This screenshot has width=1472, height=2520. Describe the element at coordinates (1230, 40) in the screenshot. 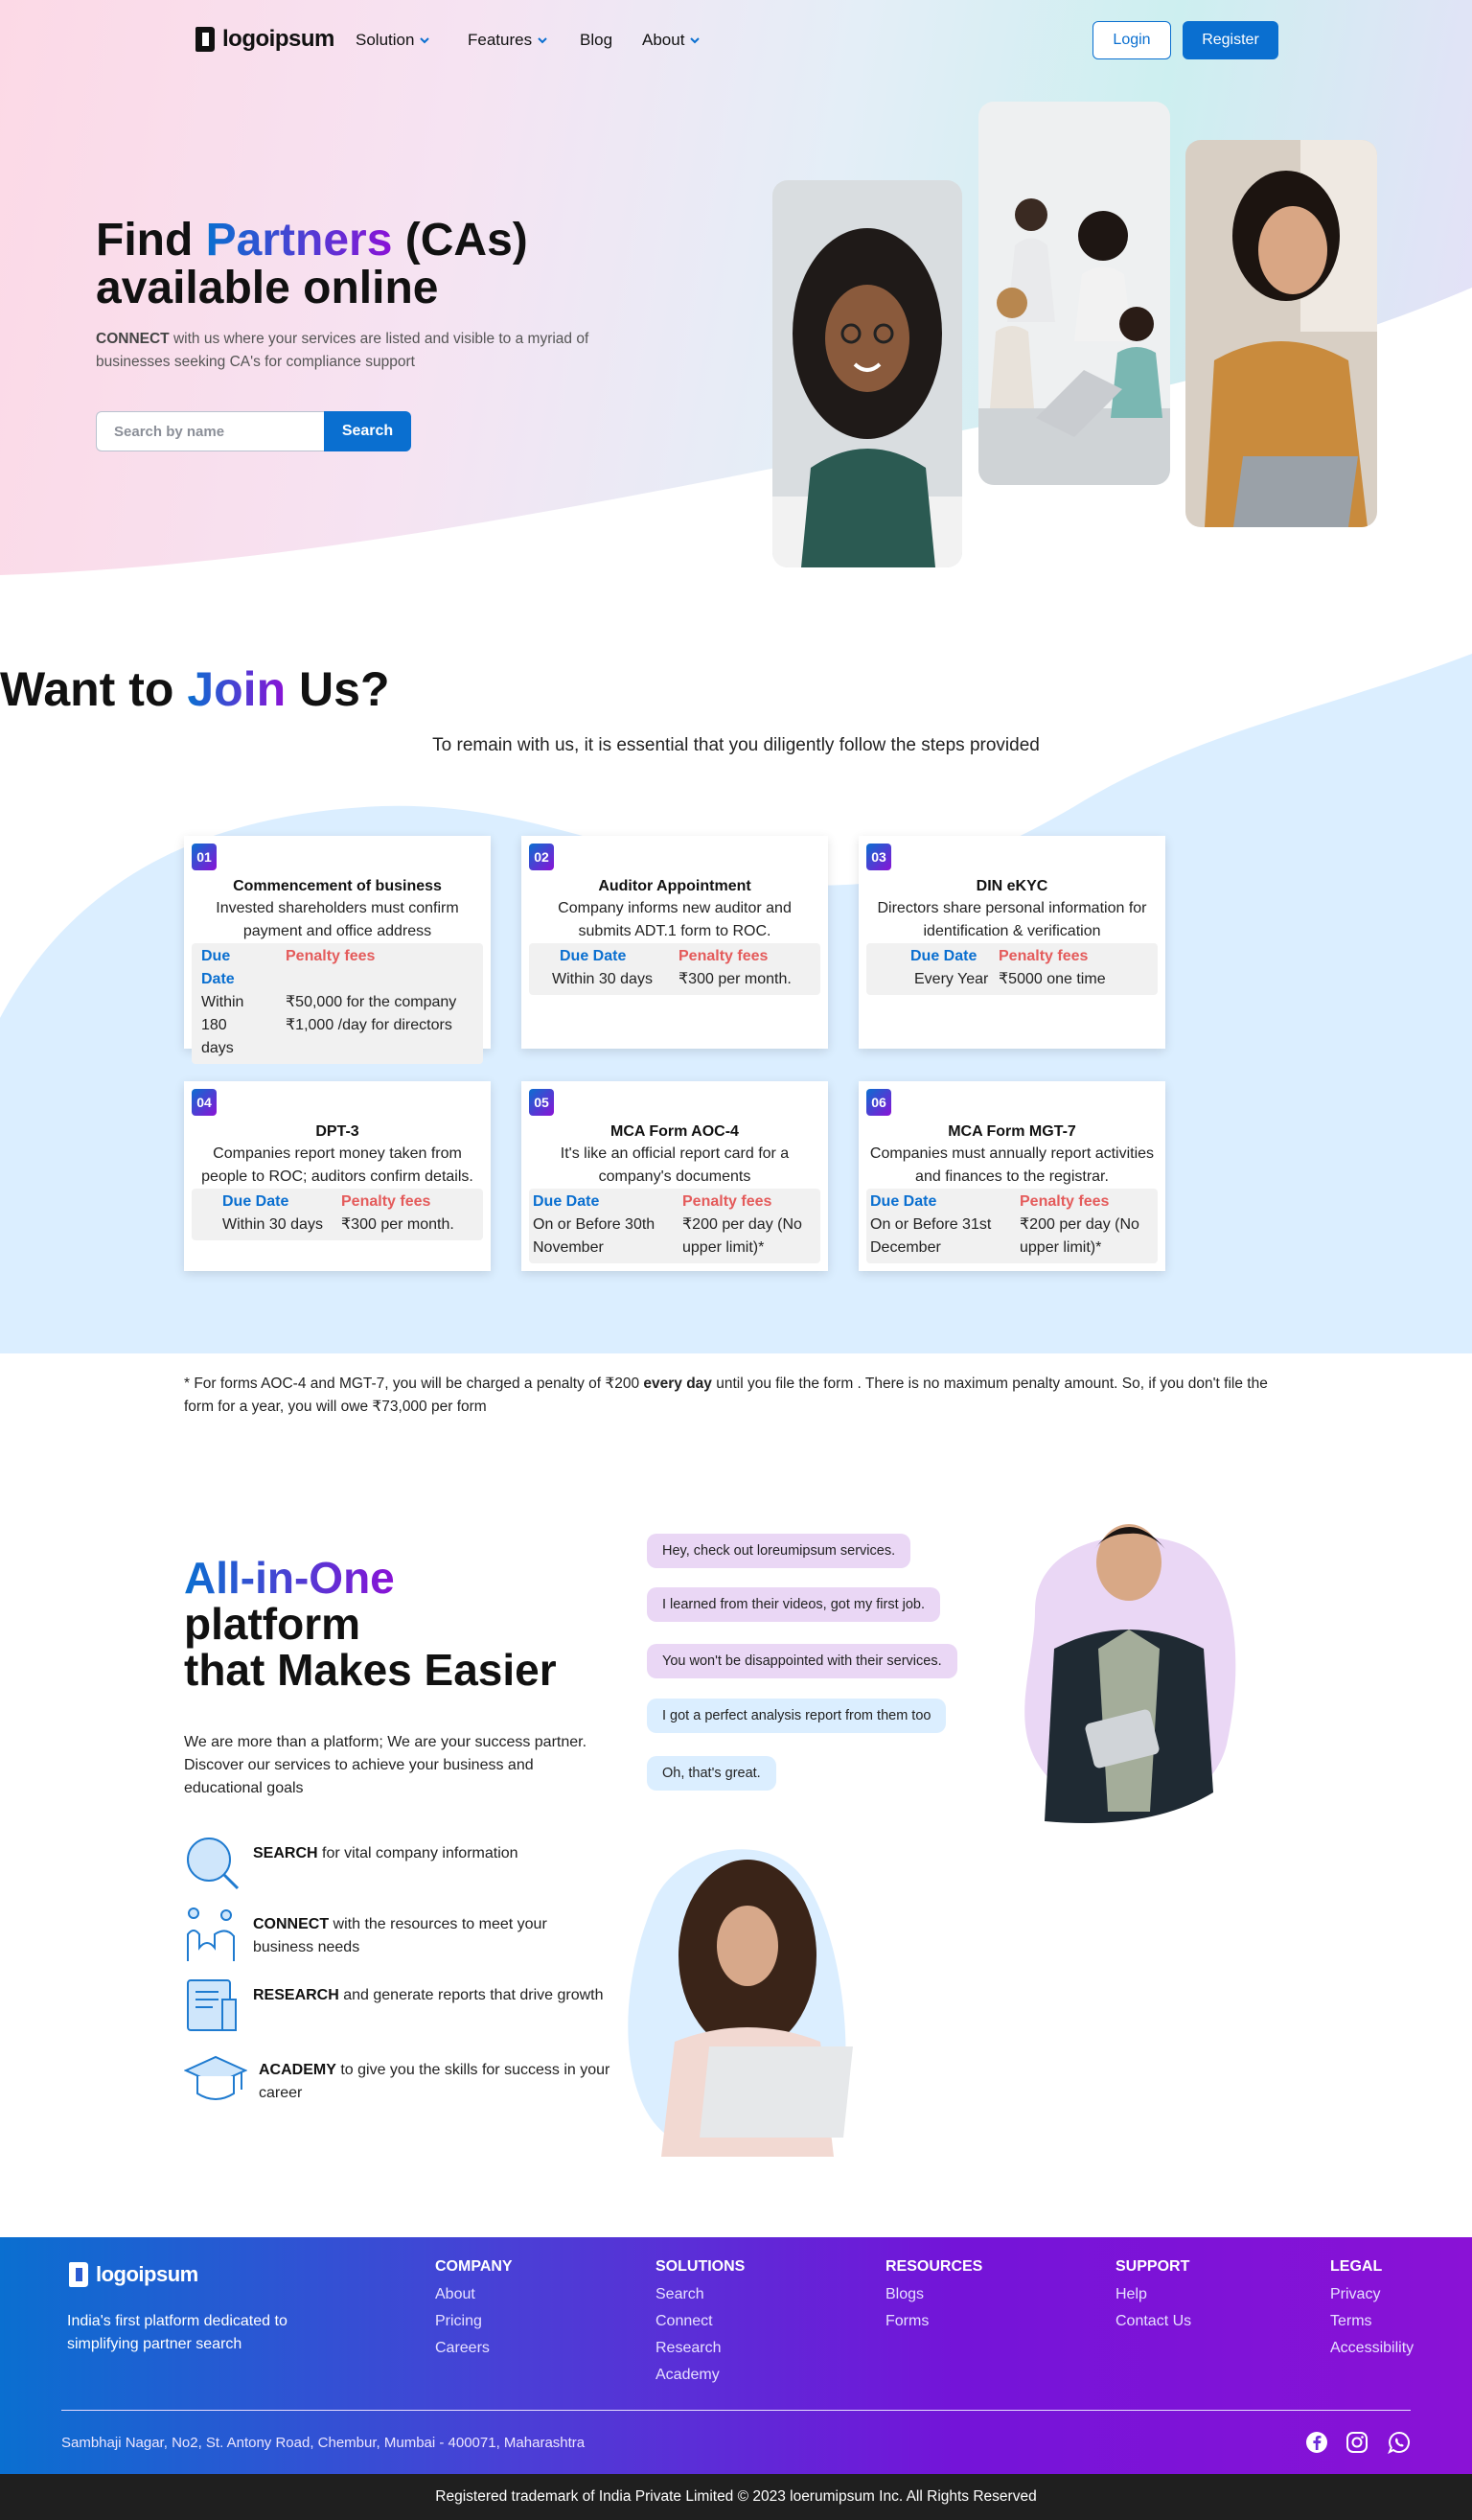

I see `register-button: Register` at that location.